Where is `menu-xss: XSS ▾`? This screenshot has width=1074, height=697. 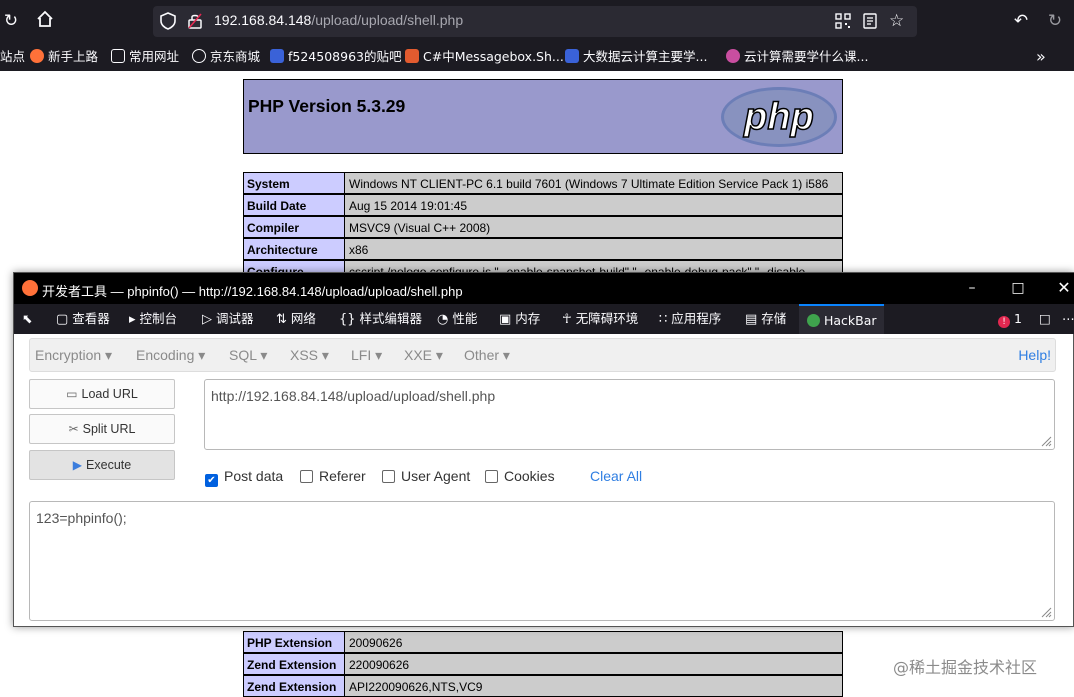 menu-xss: XSS ▾ is located at coordinates (309, 355).